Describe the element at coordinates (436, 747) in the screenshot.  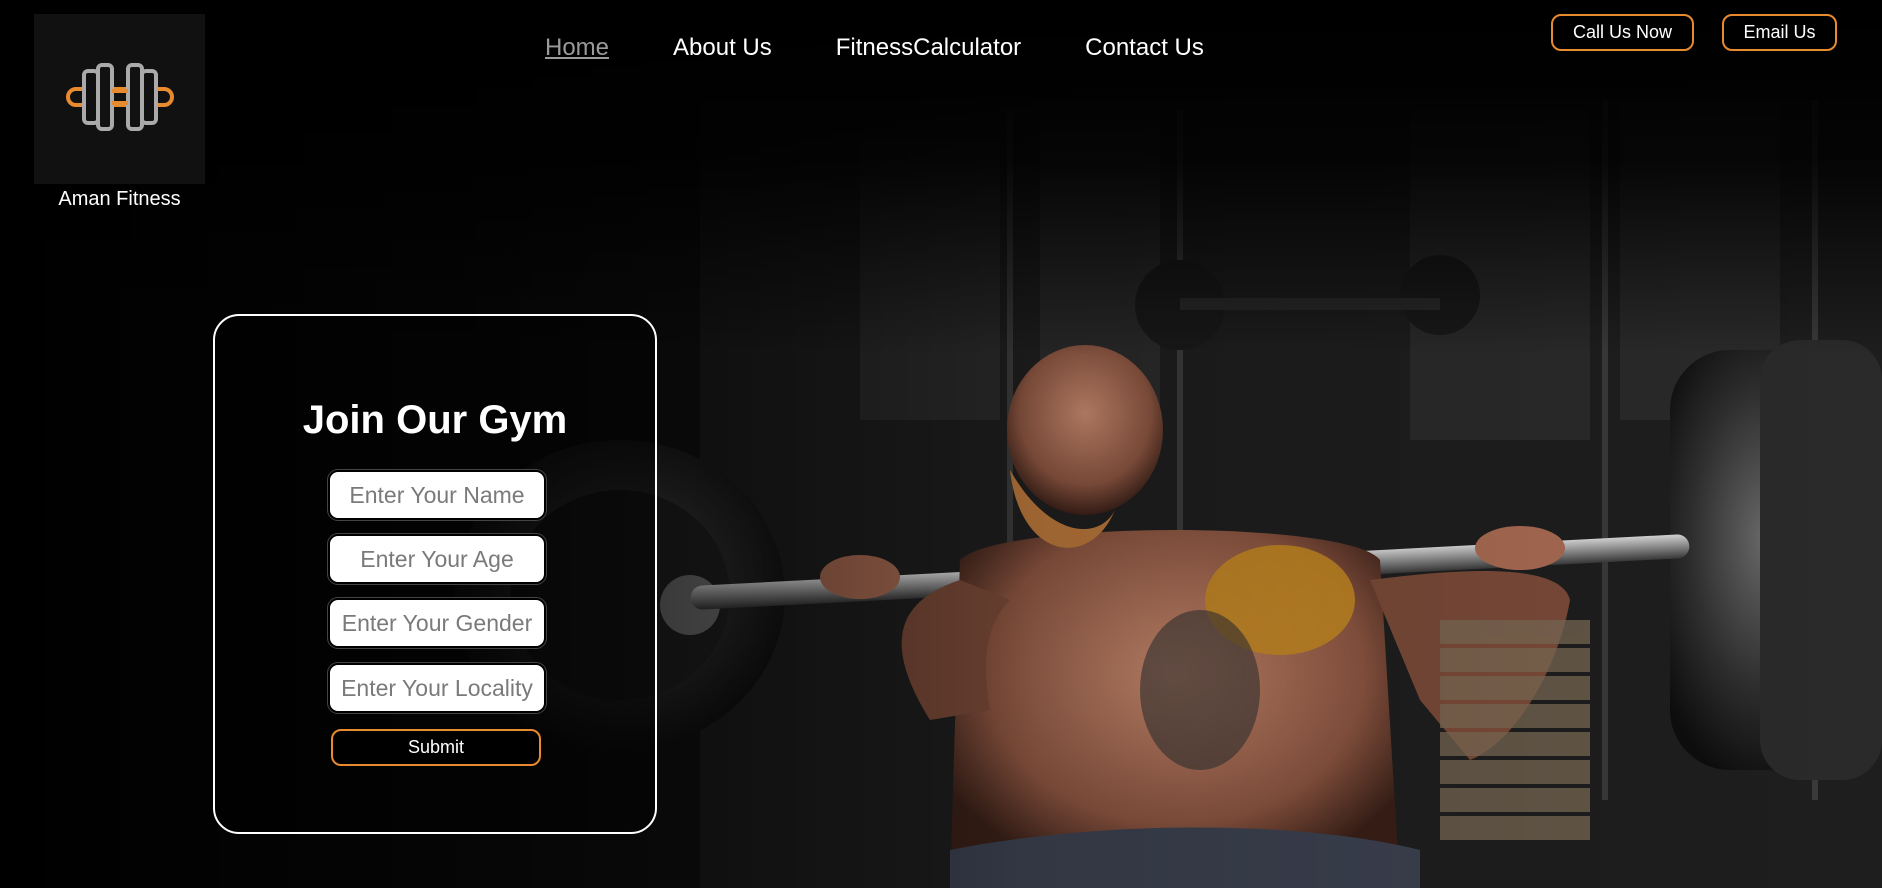
I see `submit-button: Submit` at that location.